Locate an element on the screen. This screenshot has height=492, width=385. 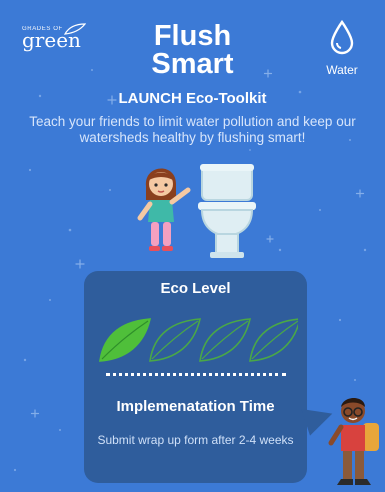
implementation-text: Submit wrap up form after 2-4 weeks is located at coordinates (195, 440).